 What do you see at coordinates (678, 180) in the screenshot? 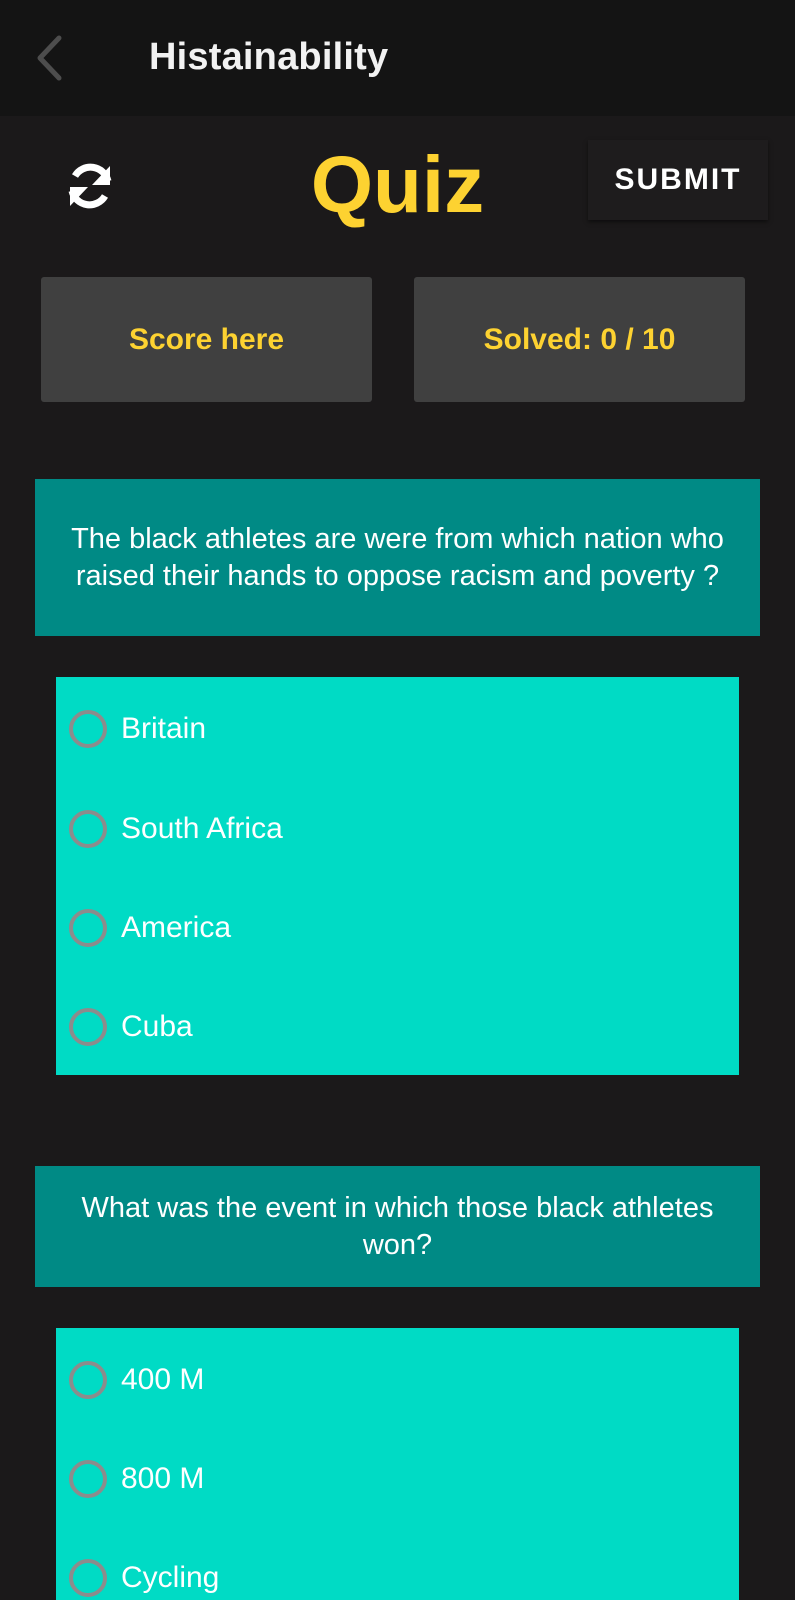
I see `submit-button: SUBMIT` at bounding box center [678, 180].